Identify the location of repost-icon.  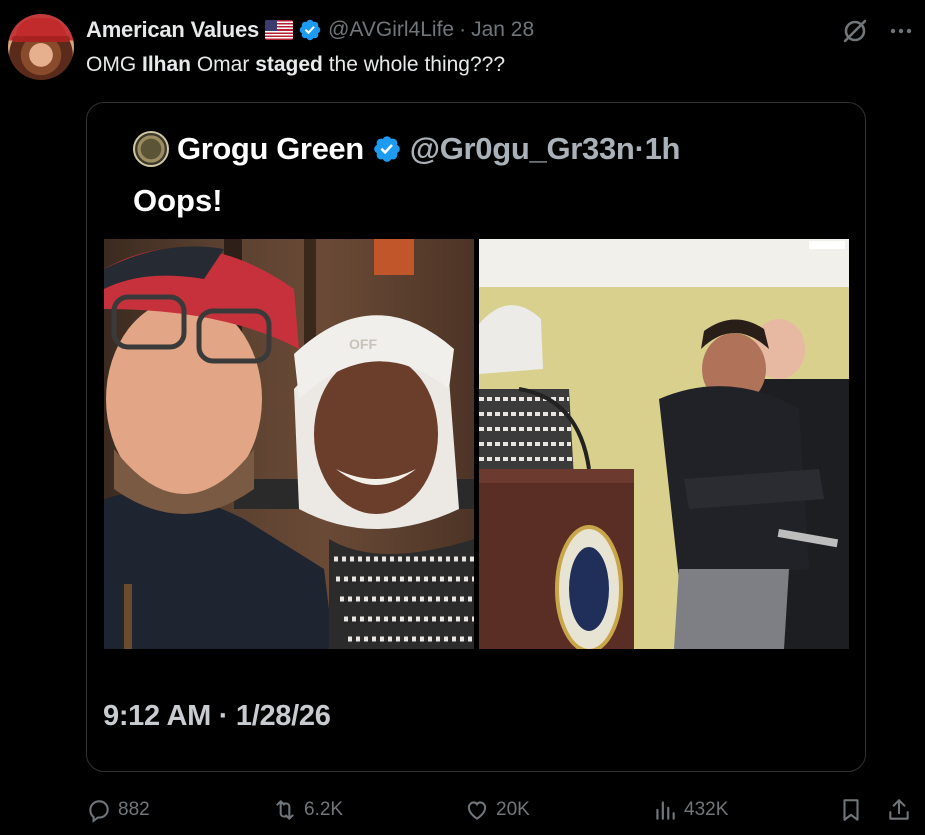
(285, 810).